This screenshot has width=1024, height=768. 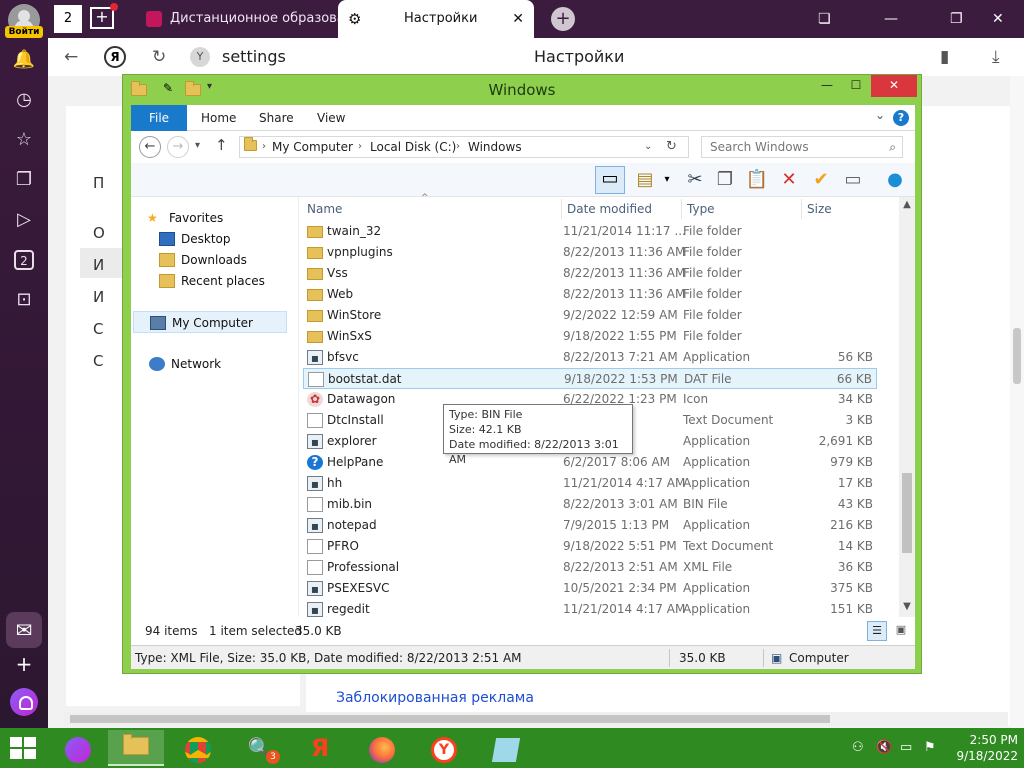 What do you see at coordinates (136, 748) in the screenshot?
I see `file-explorer-taskbar-icon` at bounding box center [136, 748].